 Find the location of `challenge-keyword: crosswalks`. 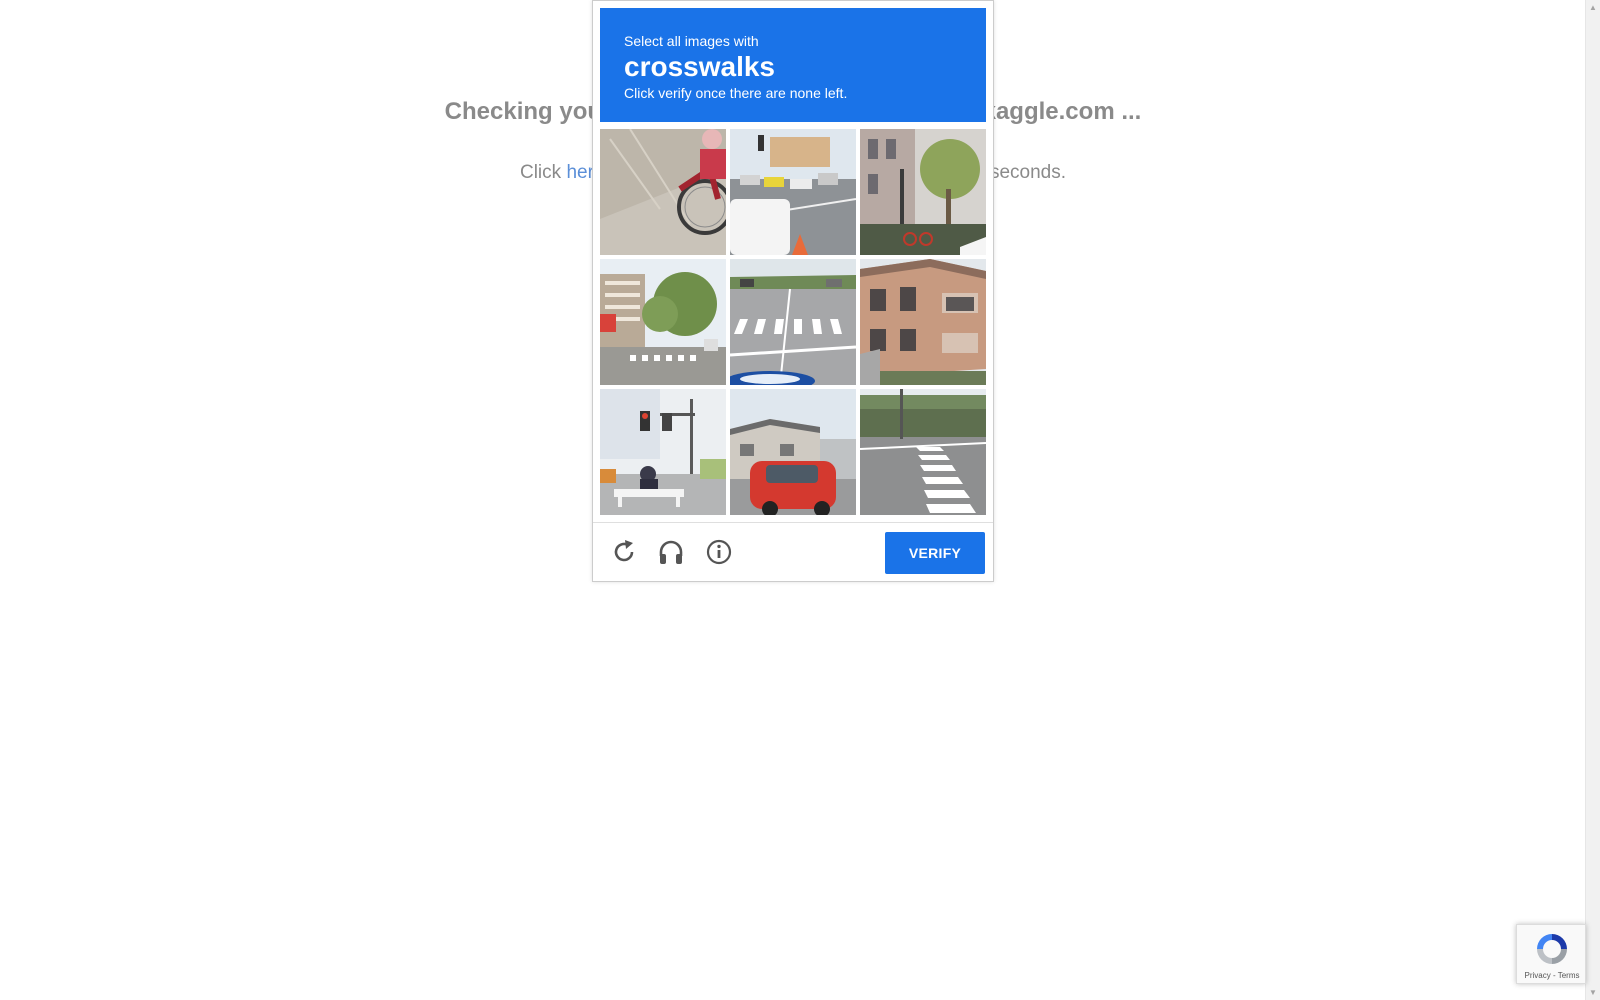

challenge-keyword: crosswalks is located at coordinates (699, 66).